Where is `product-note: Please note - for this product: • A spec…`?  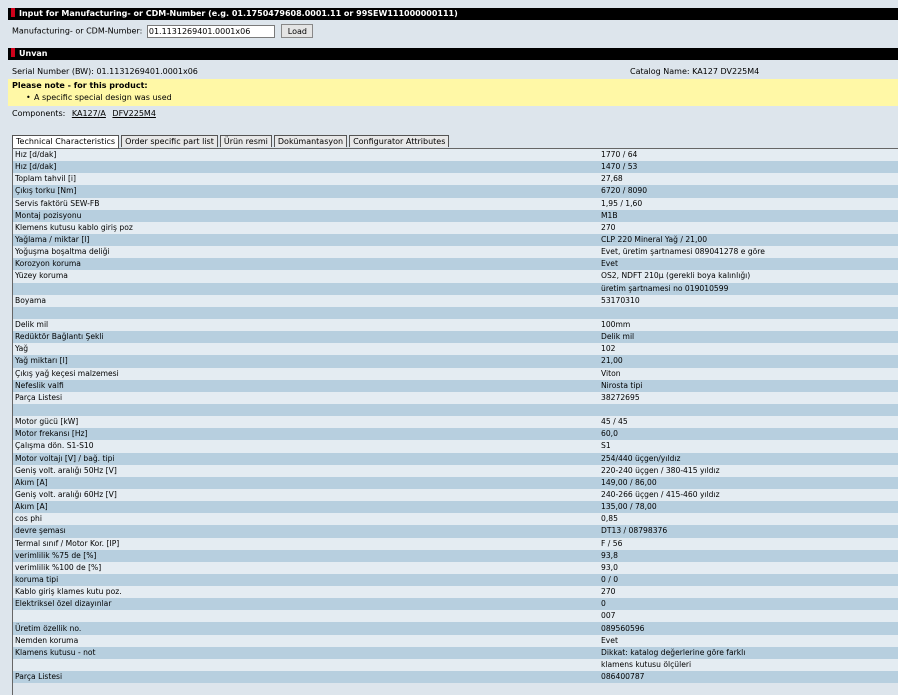
product-note: Please note - for this product: • A spec… is located at coordinates (453, 92).